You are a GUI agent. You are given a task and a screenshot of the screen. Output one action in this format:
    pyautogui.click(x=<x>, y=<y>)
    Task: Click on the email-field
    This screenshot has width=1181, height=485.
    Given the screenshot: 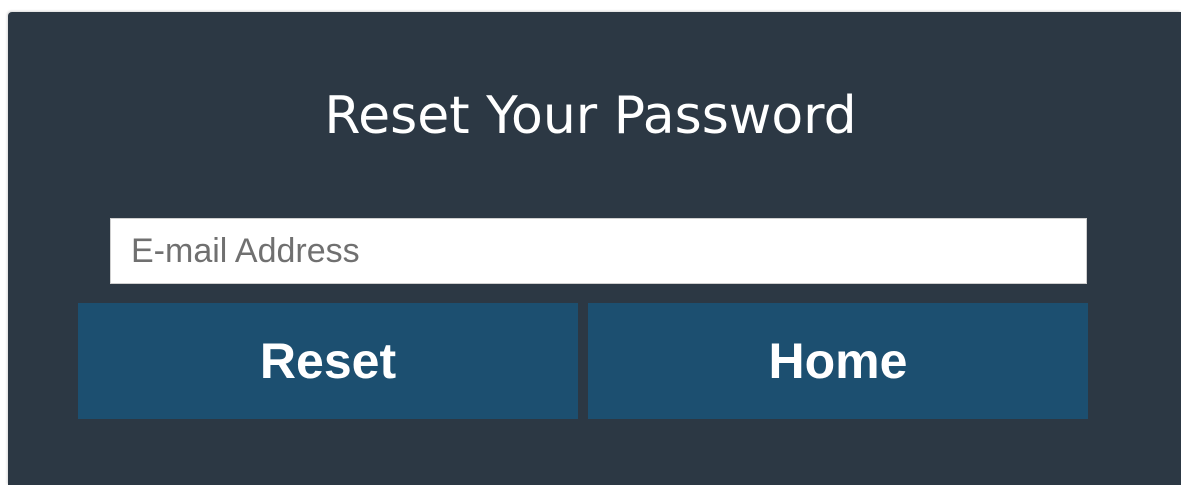 What is the action you would take?
    pyautogui.click(x=598, y=251)
    